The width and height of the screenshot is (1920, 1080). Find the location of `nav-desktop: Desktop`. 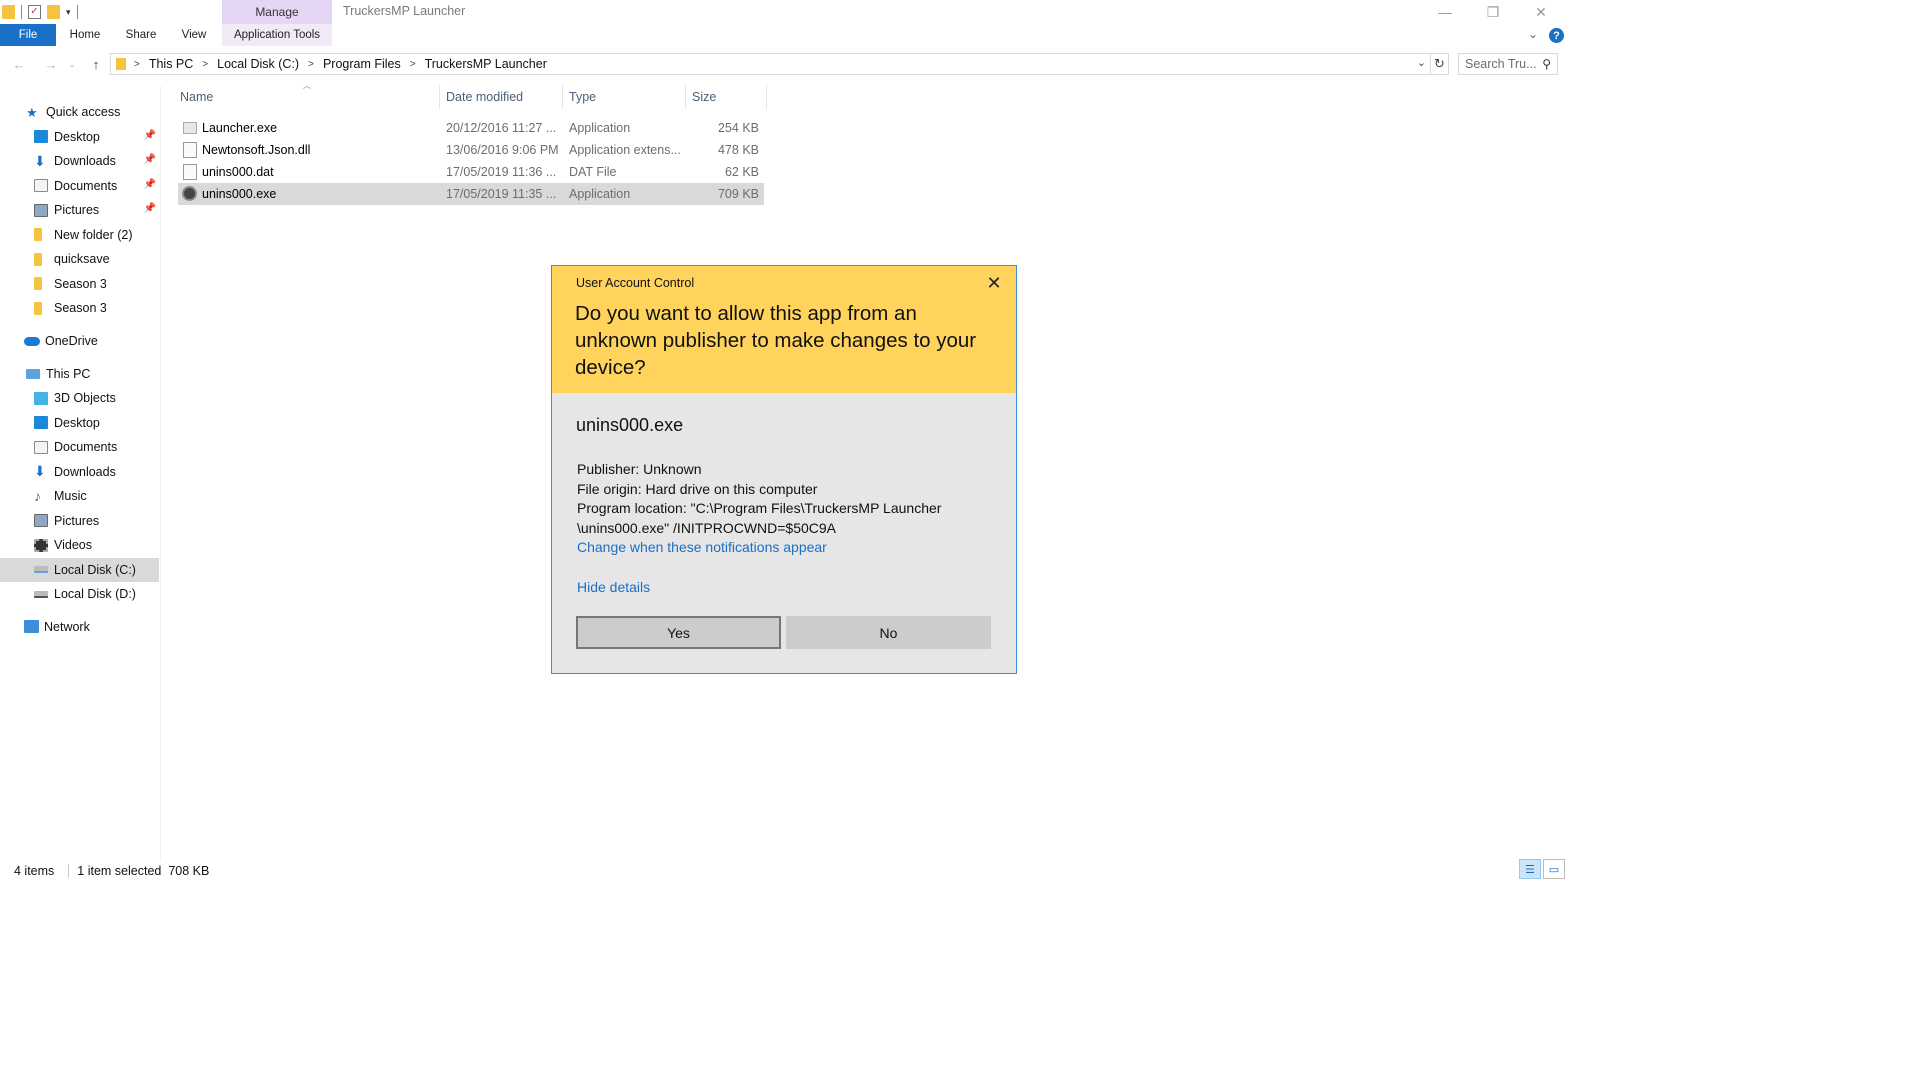

nav-desktop: Desktop is located at coordinates (79, 423).